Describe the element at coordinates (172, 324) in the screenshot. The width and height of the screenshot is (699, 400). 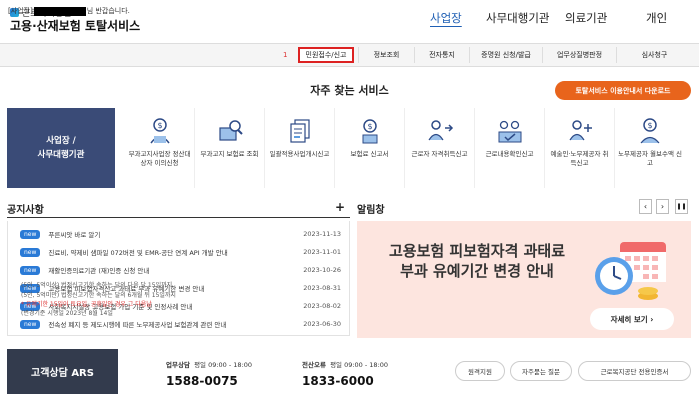
I see `notice-text: 전속성 폐지 등 제도시행에 따른 노무제공사업 보험관계 관련 안내` at that location.